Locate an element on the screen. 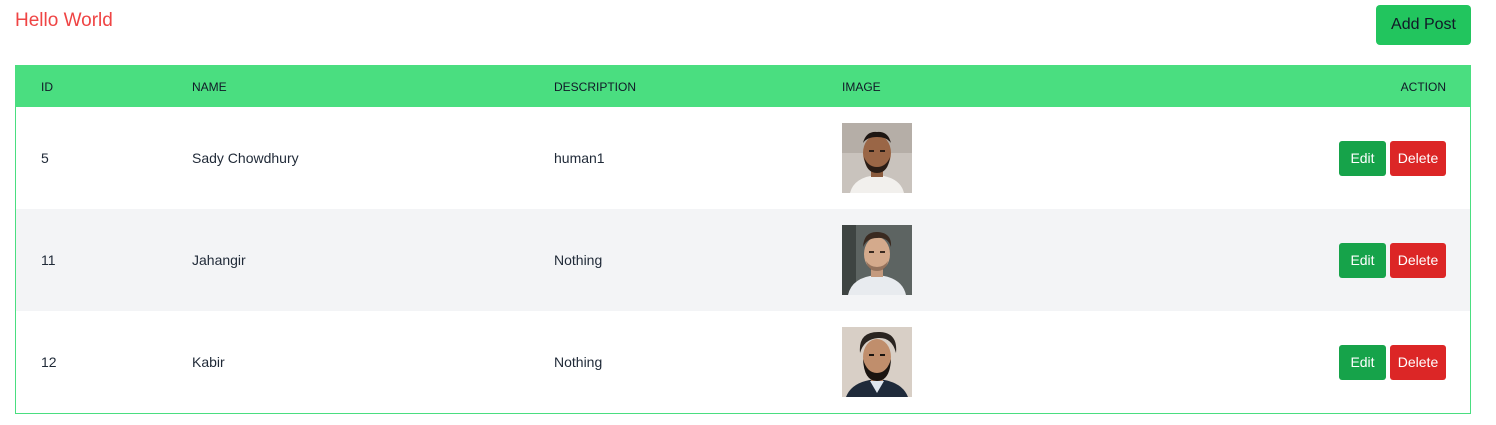 This screenshot has width=1496, height=425. cell-id: 12 is located at coordinates (49, 362).